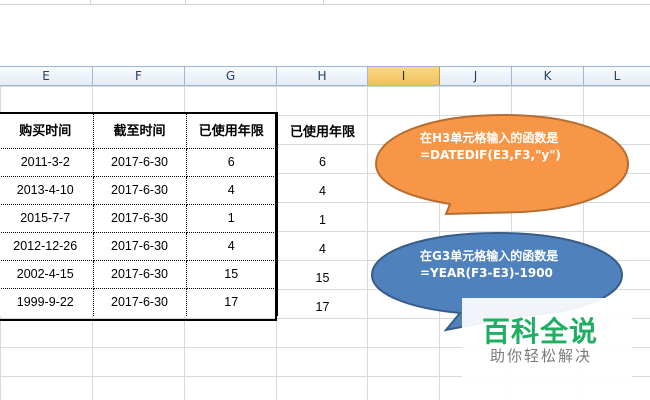 The width and height of the screenshot is (650, 400). What do you see at coordinates (489, 138) in the screenshot?
I see `orange-callout-line1: 在H3单元格输入的函数是` at bounding box center [489, 138].